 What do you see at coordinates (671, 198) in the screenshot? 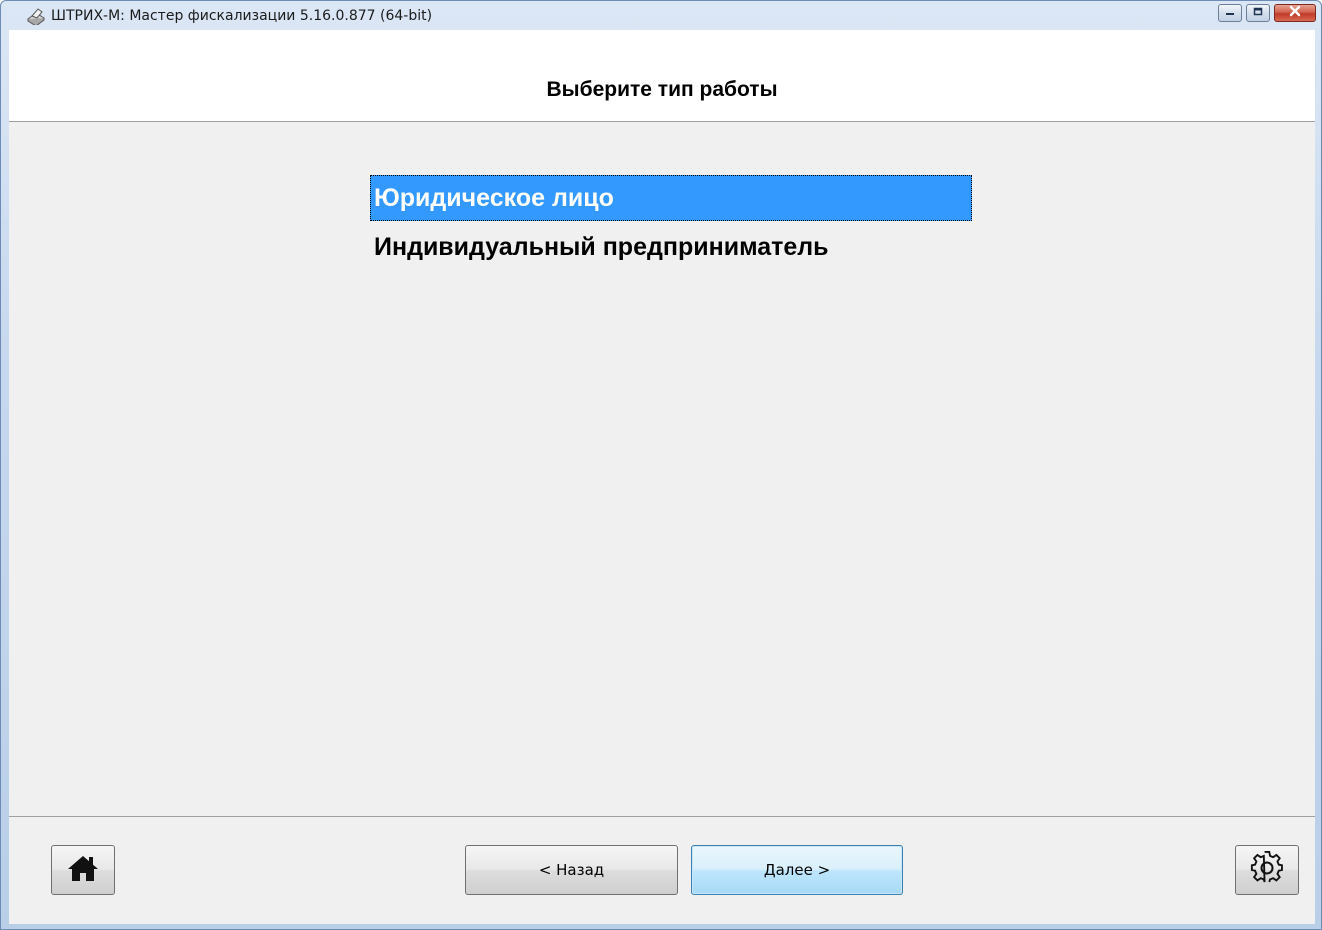
I see `option-legal-entity: Юридическое лицо` at bounding box center [671, 198].